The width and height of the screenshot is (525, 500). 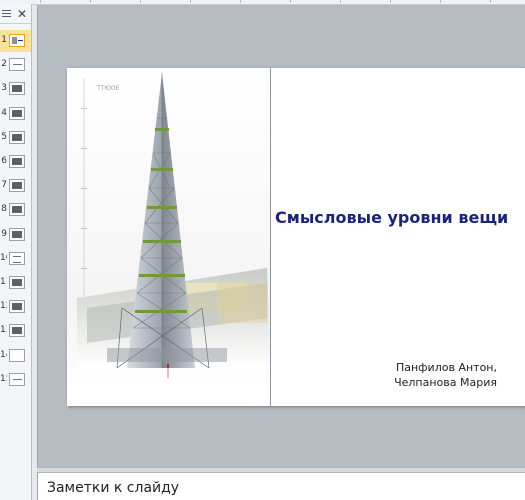 What do you see at coordinates (4, 64) in the screenshot?
I see `slide-number: 2` at bounding box center [4, 64].